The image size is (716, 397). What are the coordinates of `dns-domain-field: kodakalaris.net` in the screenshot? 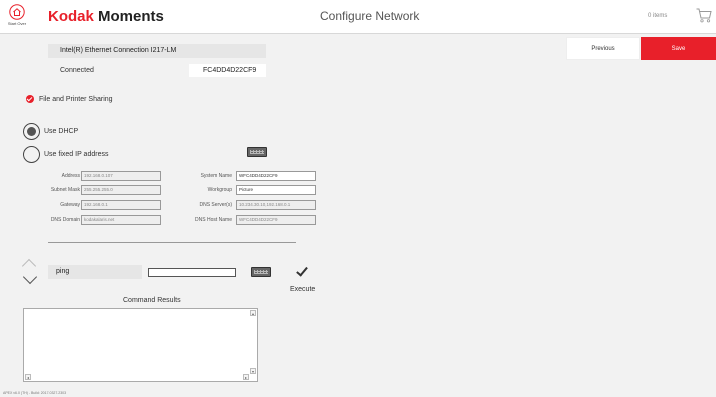 It's located at (121, 220).